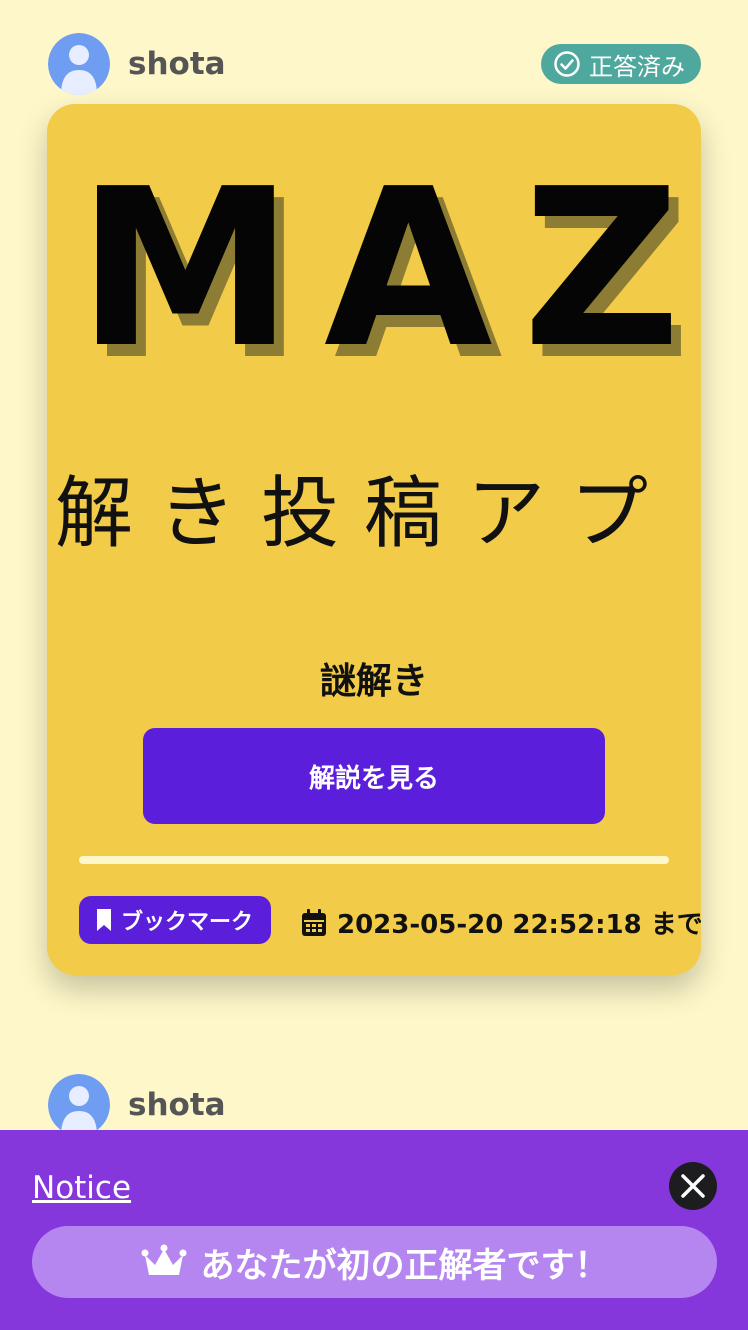 Image resolution: width=748 pixels, height=1330 pixels. I want to click on divider, so click(374, 860).